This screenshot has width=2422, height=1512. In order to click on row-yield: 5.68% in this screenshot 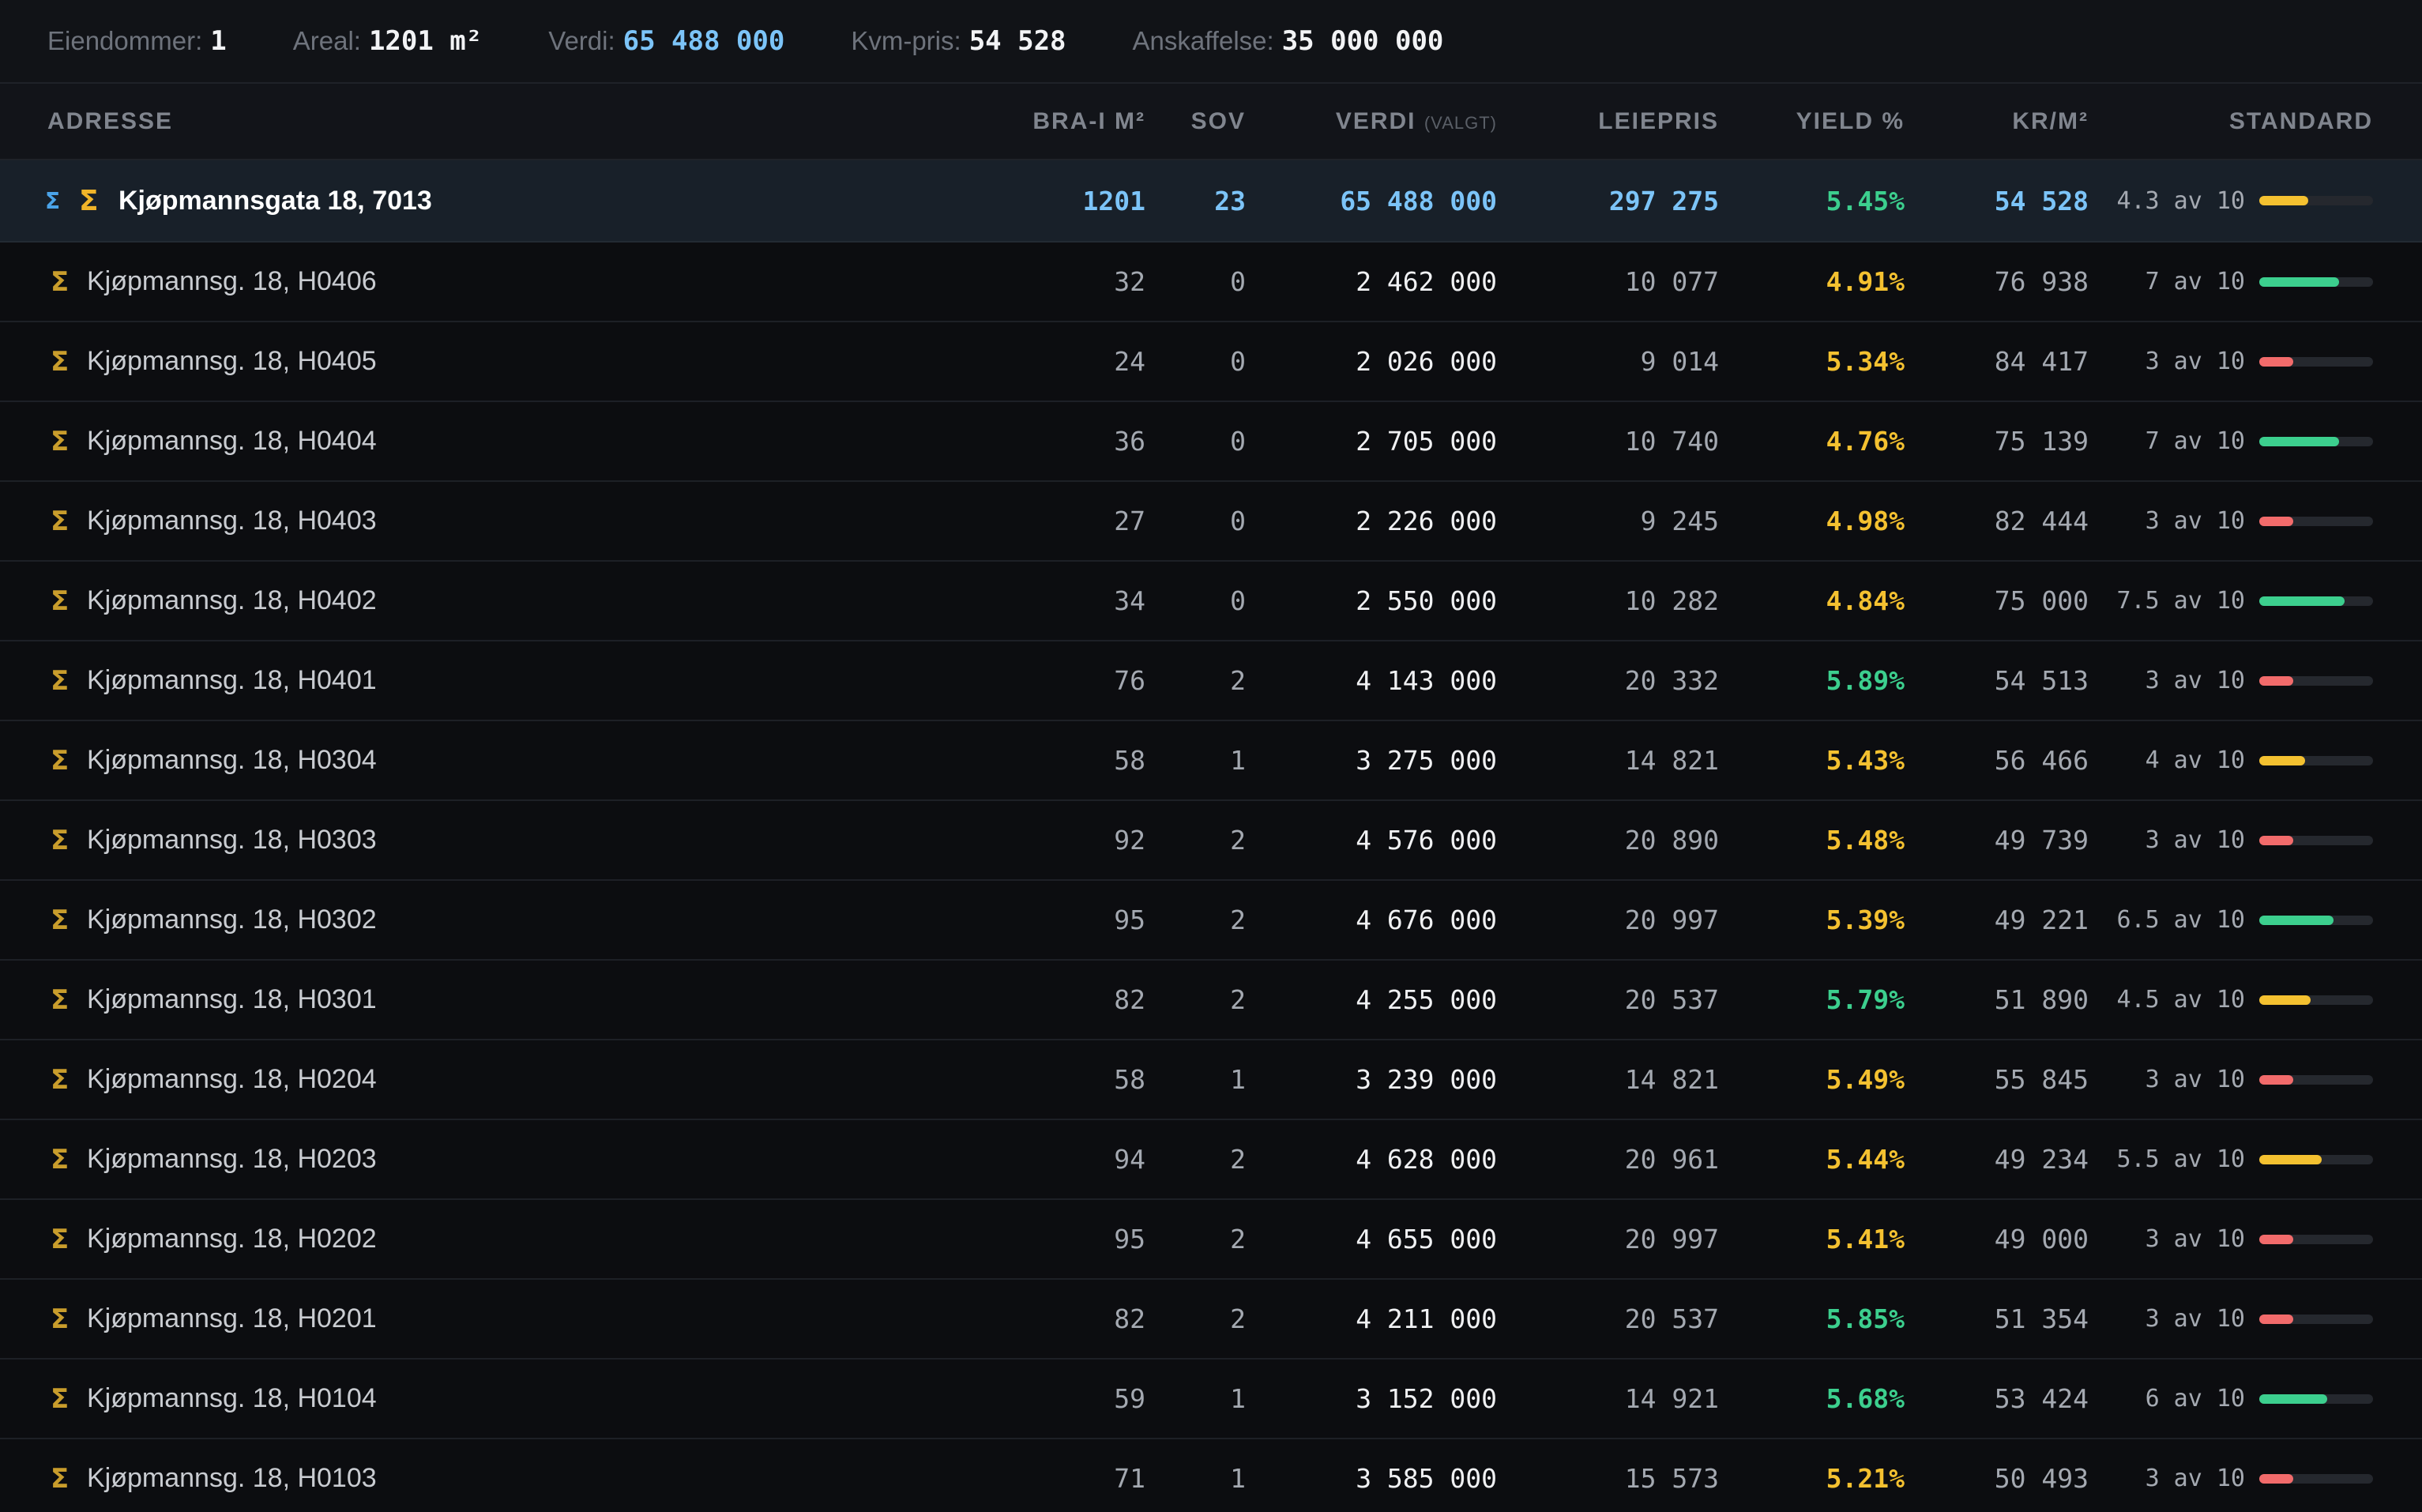, I will do `click(1865, 1398)`.